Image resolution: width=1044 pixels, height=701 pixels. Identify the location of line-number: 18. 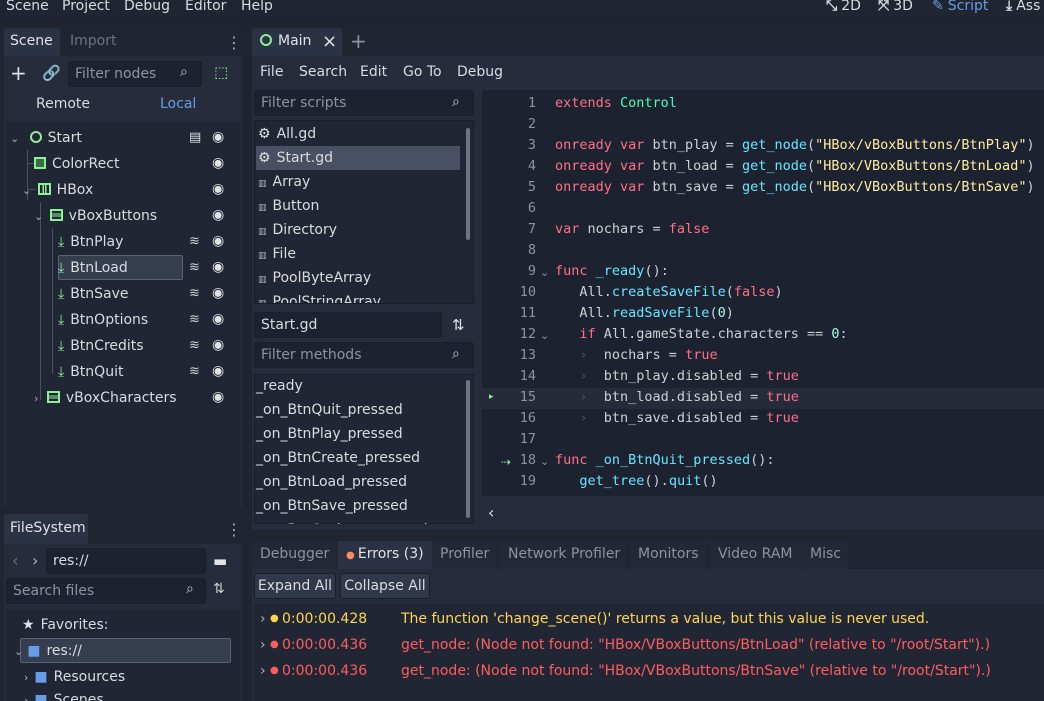
(519, 460).